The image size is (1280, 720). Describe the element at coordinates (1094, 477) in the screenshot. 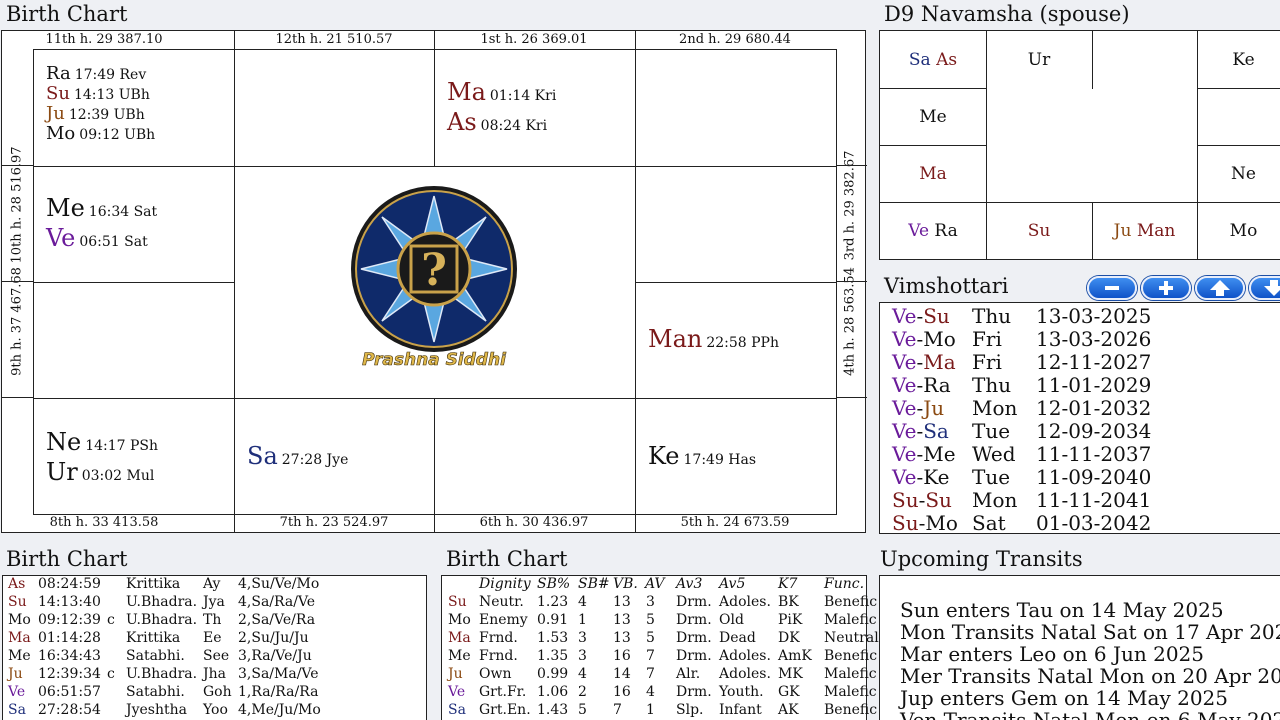

I see `dasha-date: 11-09-2040` at that location.